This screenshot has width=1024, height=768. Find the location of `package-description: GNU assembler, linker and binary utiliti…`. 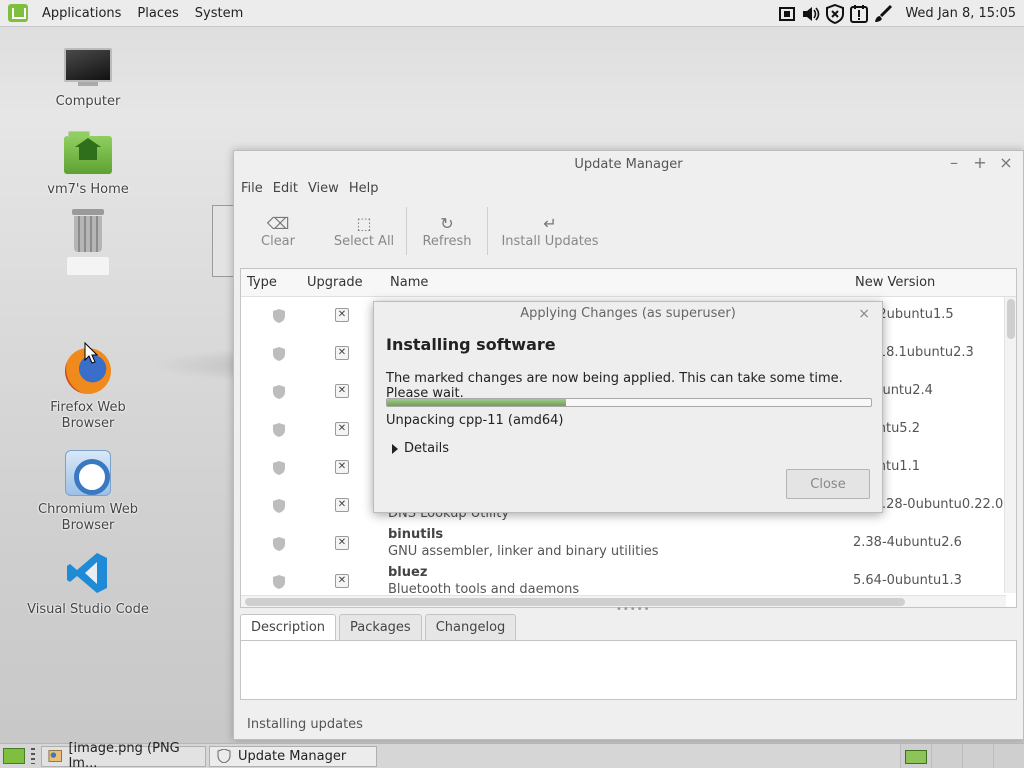

package-description: GNU assembler, linker and binary utiliti… is located at coordinates (523, 551).